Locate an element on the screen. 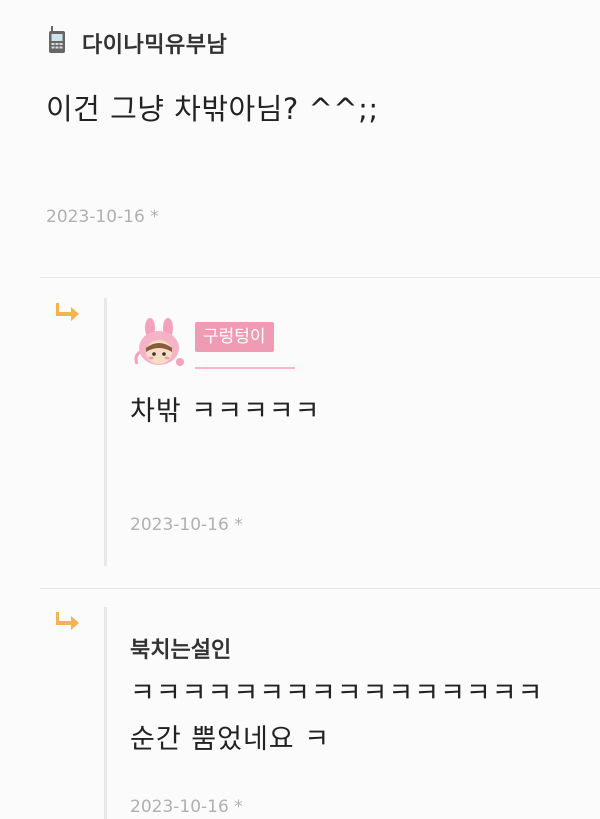  author-nickname: 다이나믹유부남 is located at coordinates (154, 43).